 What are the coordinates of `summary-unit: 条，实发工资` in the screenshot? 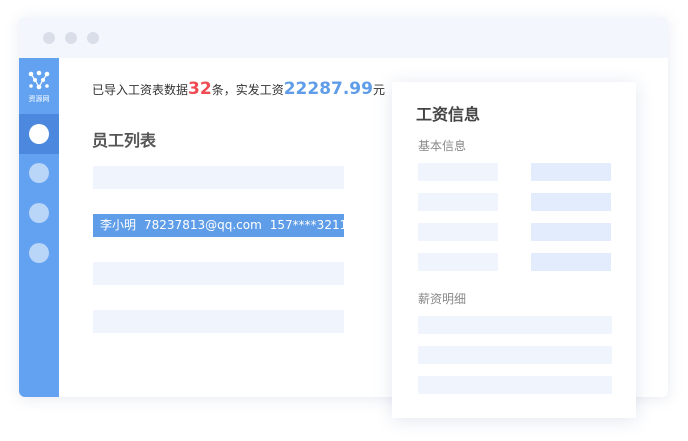 It's located at (247, 90).